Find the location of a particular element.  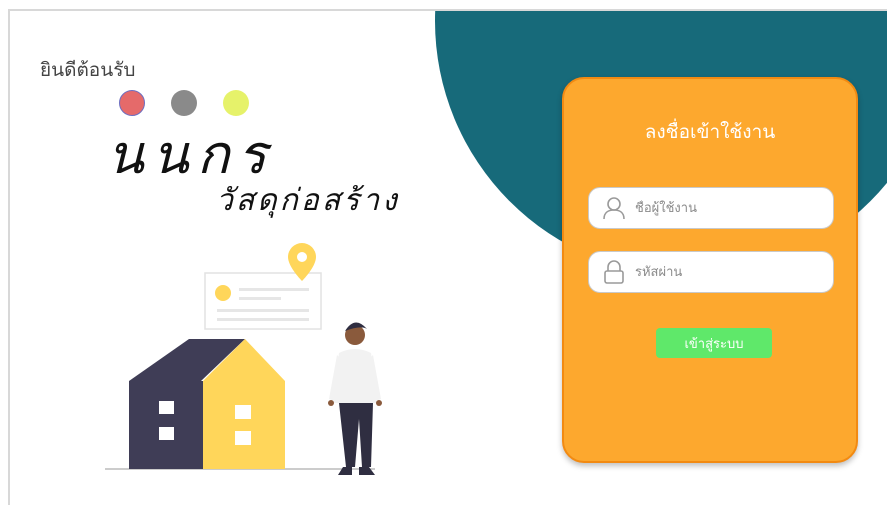

house-person-illustration is located at coordinates (243, 359).